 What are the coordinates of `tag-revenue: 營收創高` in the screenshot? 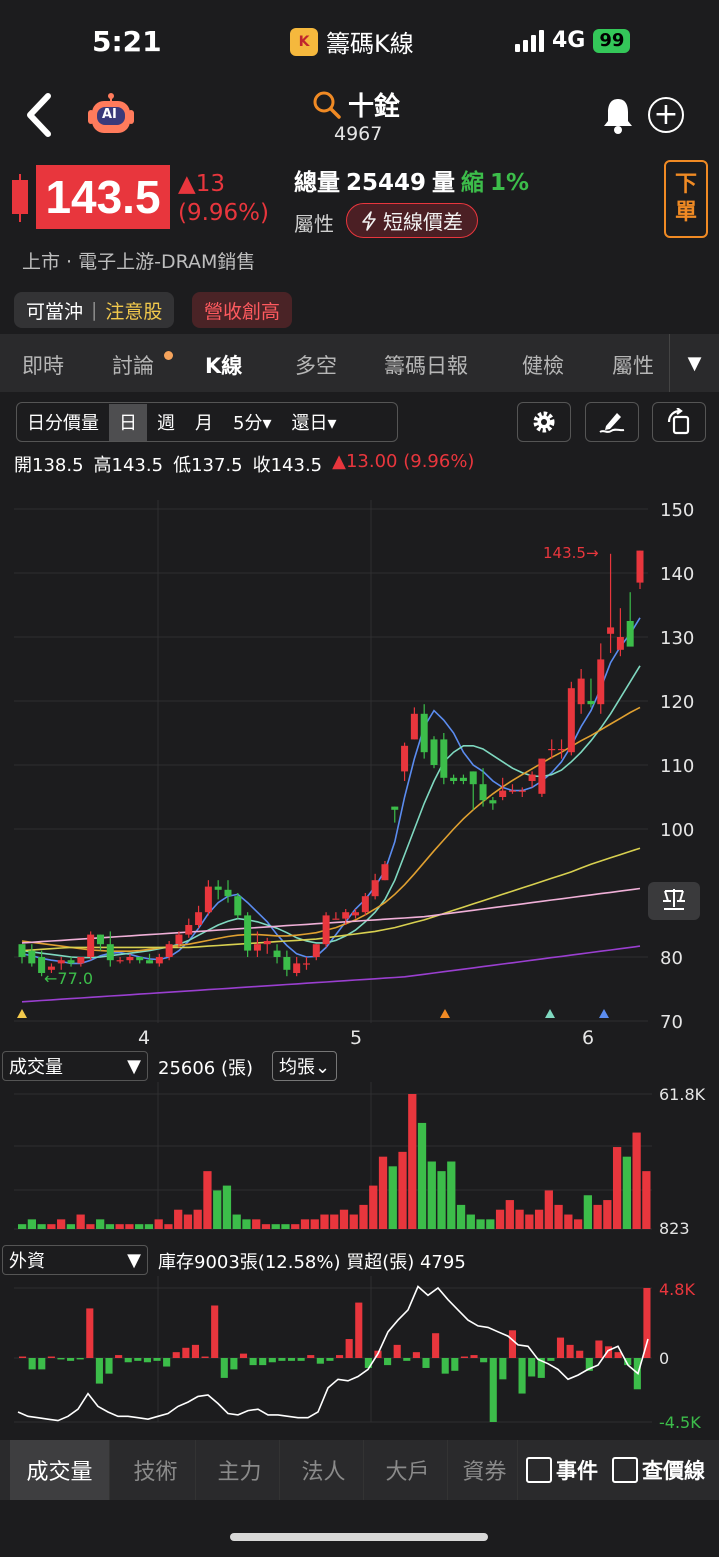 It's located at (242, 310).